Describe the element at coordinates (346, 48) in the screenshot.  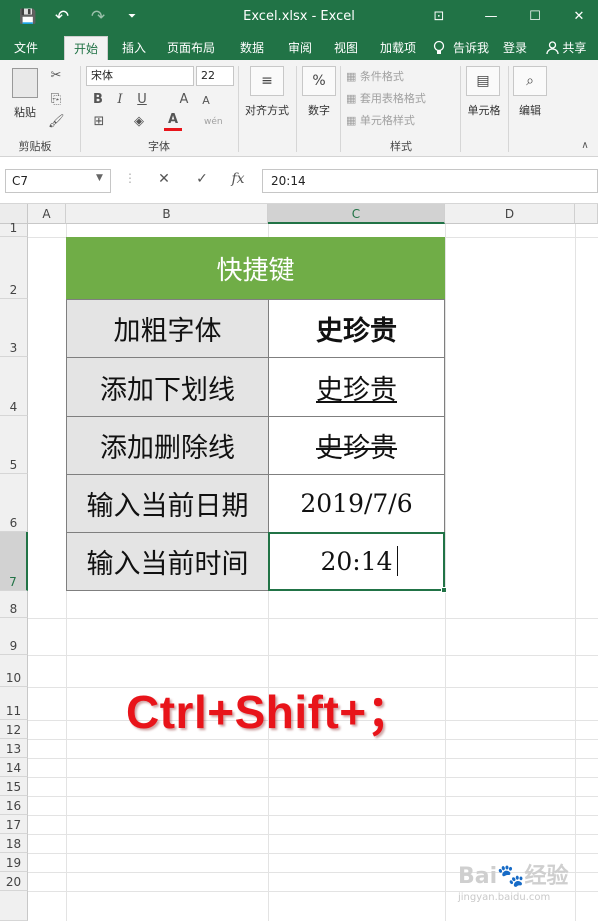
I see `tab-view: 视图` at that location.